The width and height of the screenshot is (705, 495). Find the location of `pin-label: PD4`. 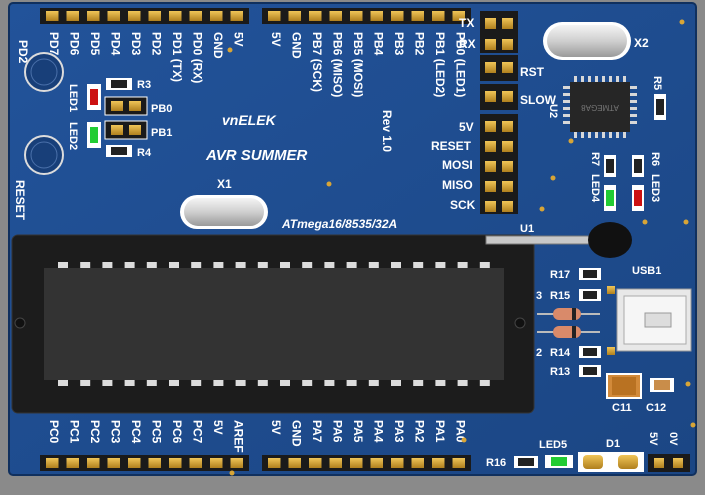

pin-label: PD4 is located at coordinates (116, 44).